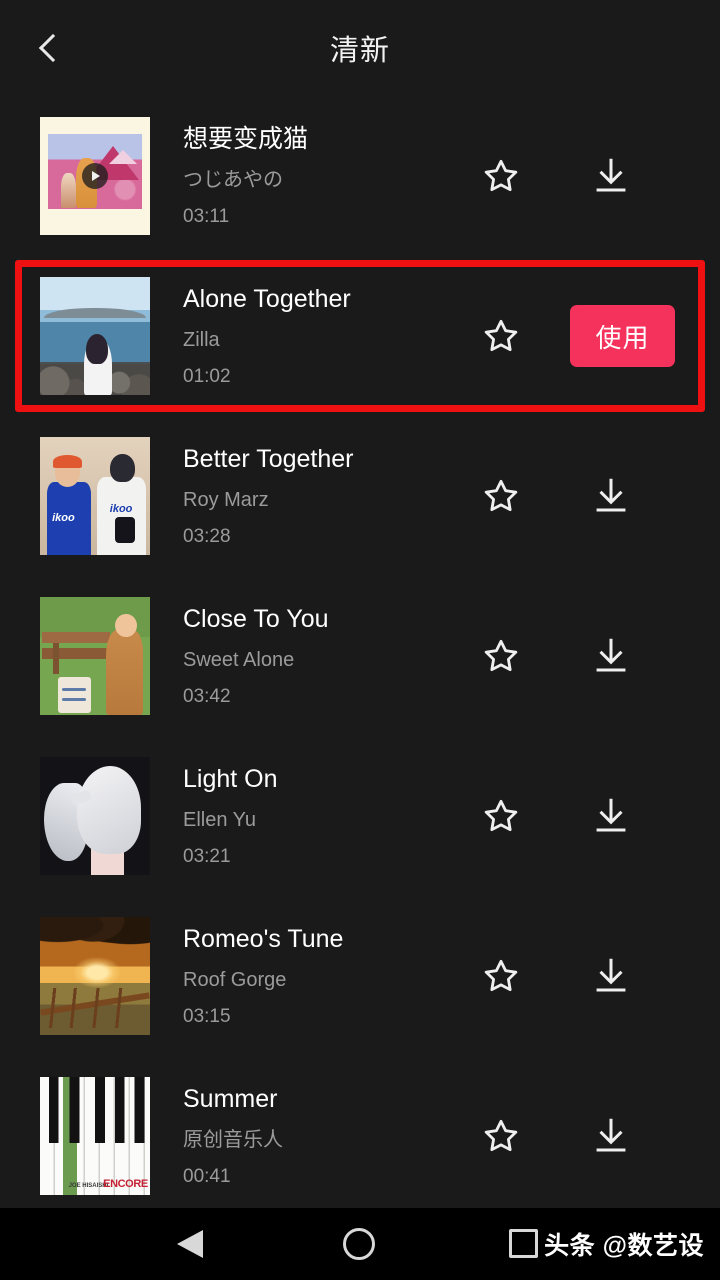  Describe the element at coordinates (95, 496) in the screenshot. I see `song-thumbnail: ikoo ikoo` at that location.